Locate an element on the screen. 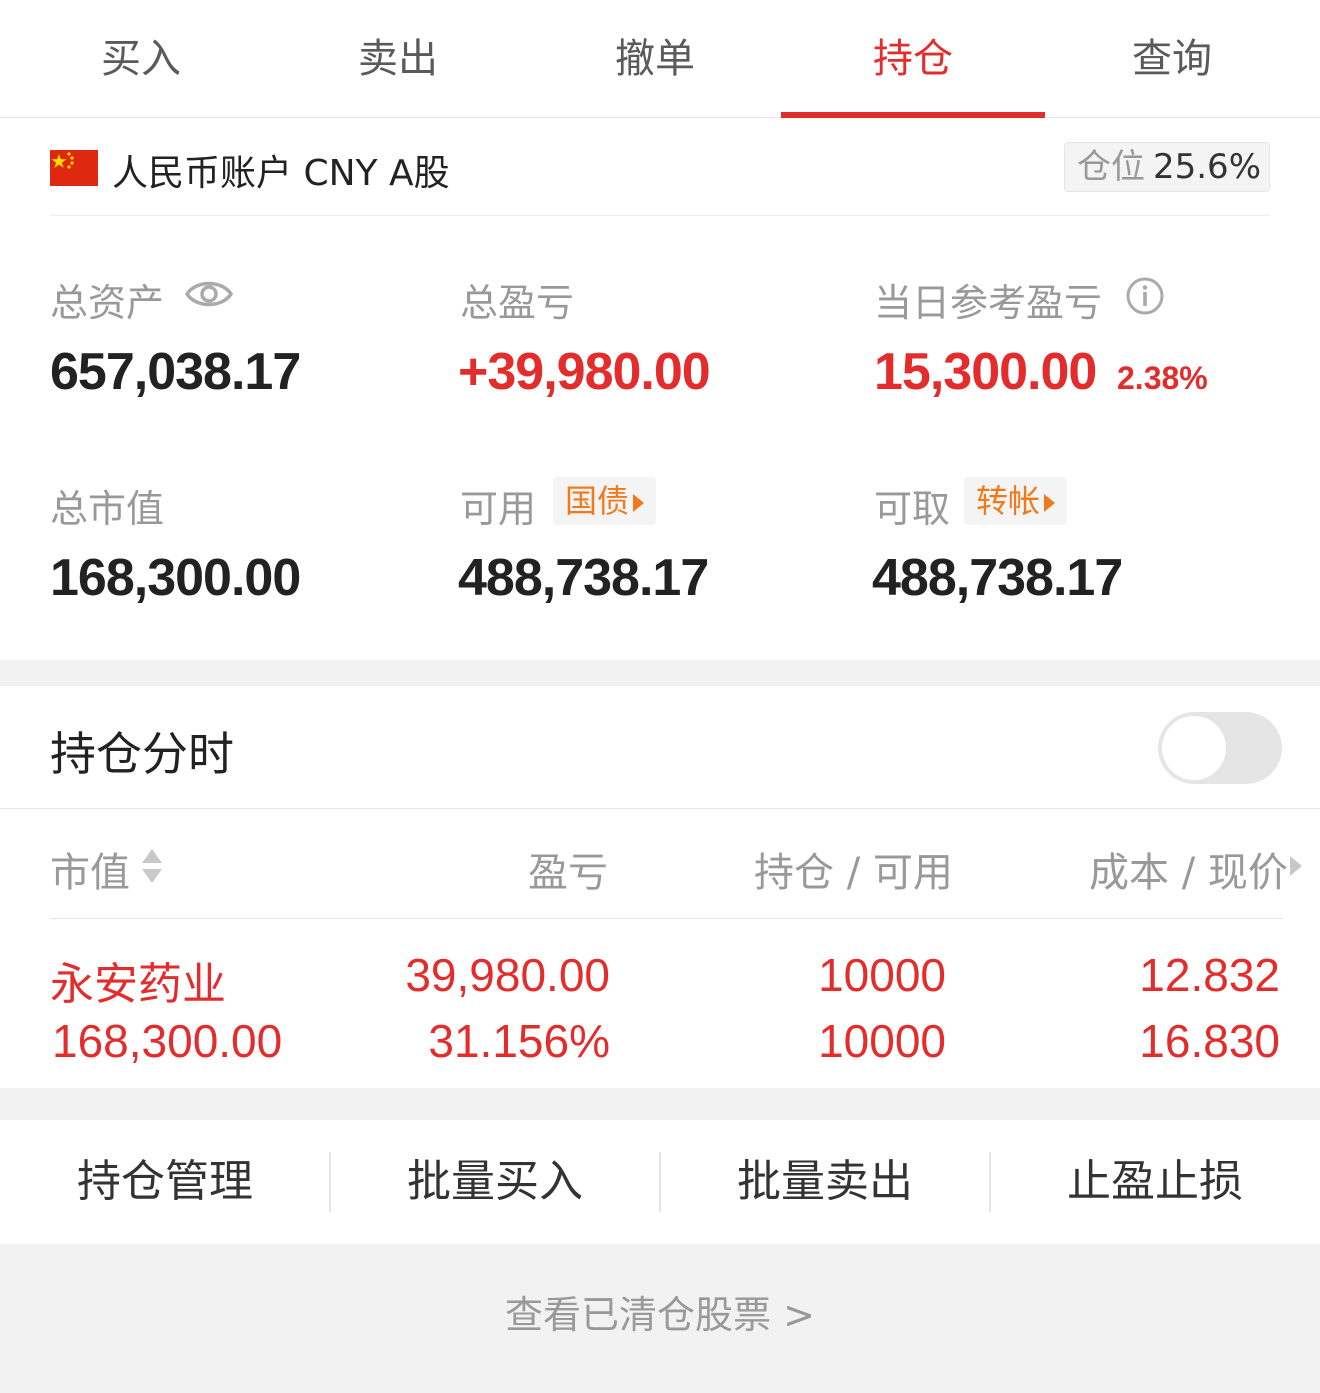 The width and height of the screenshot is (1320, 1393). total-assets-label: 总资产 is located at coordinates (107, 303).